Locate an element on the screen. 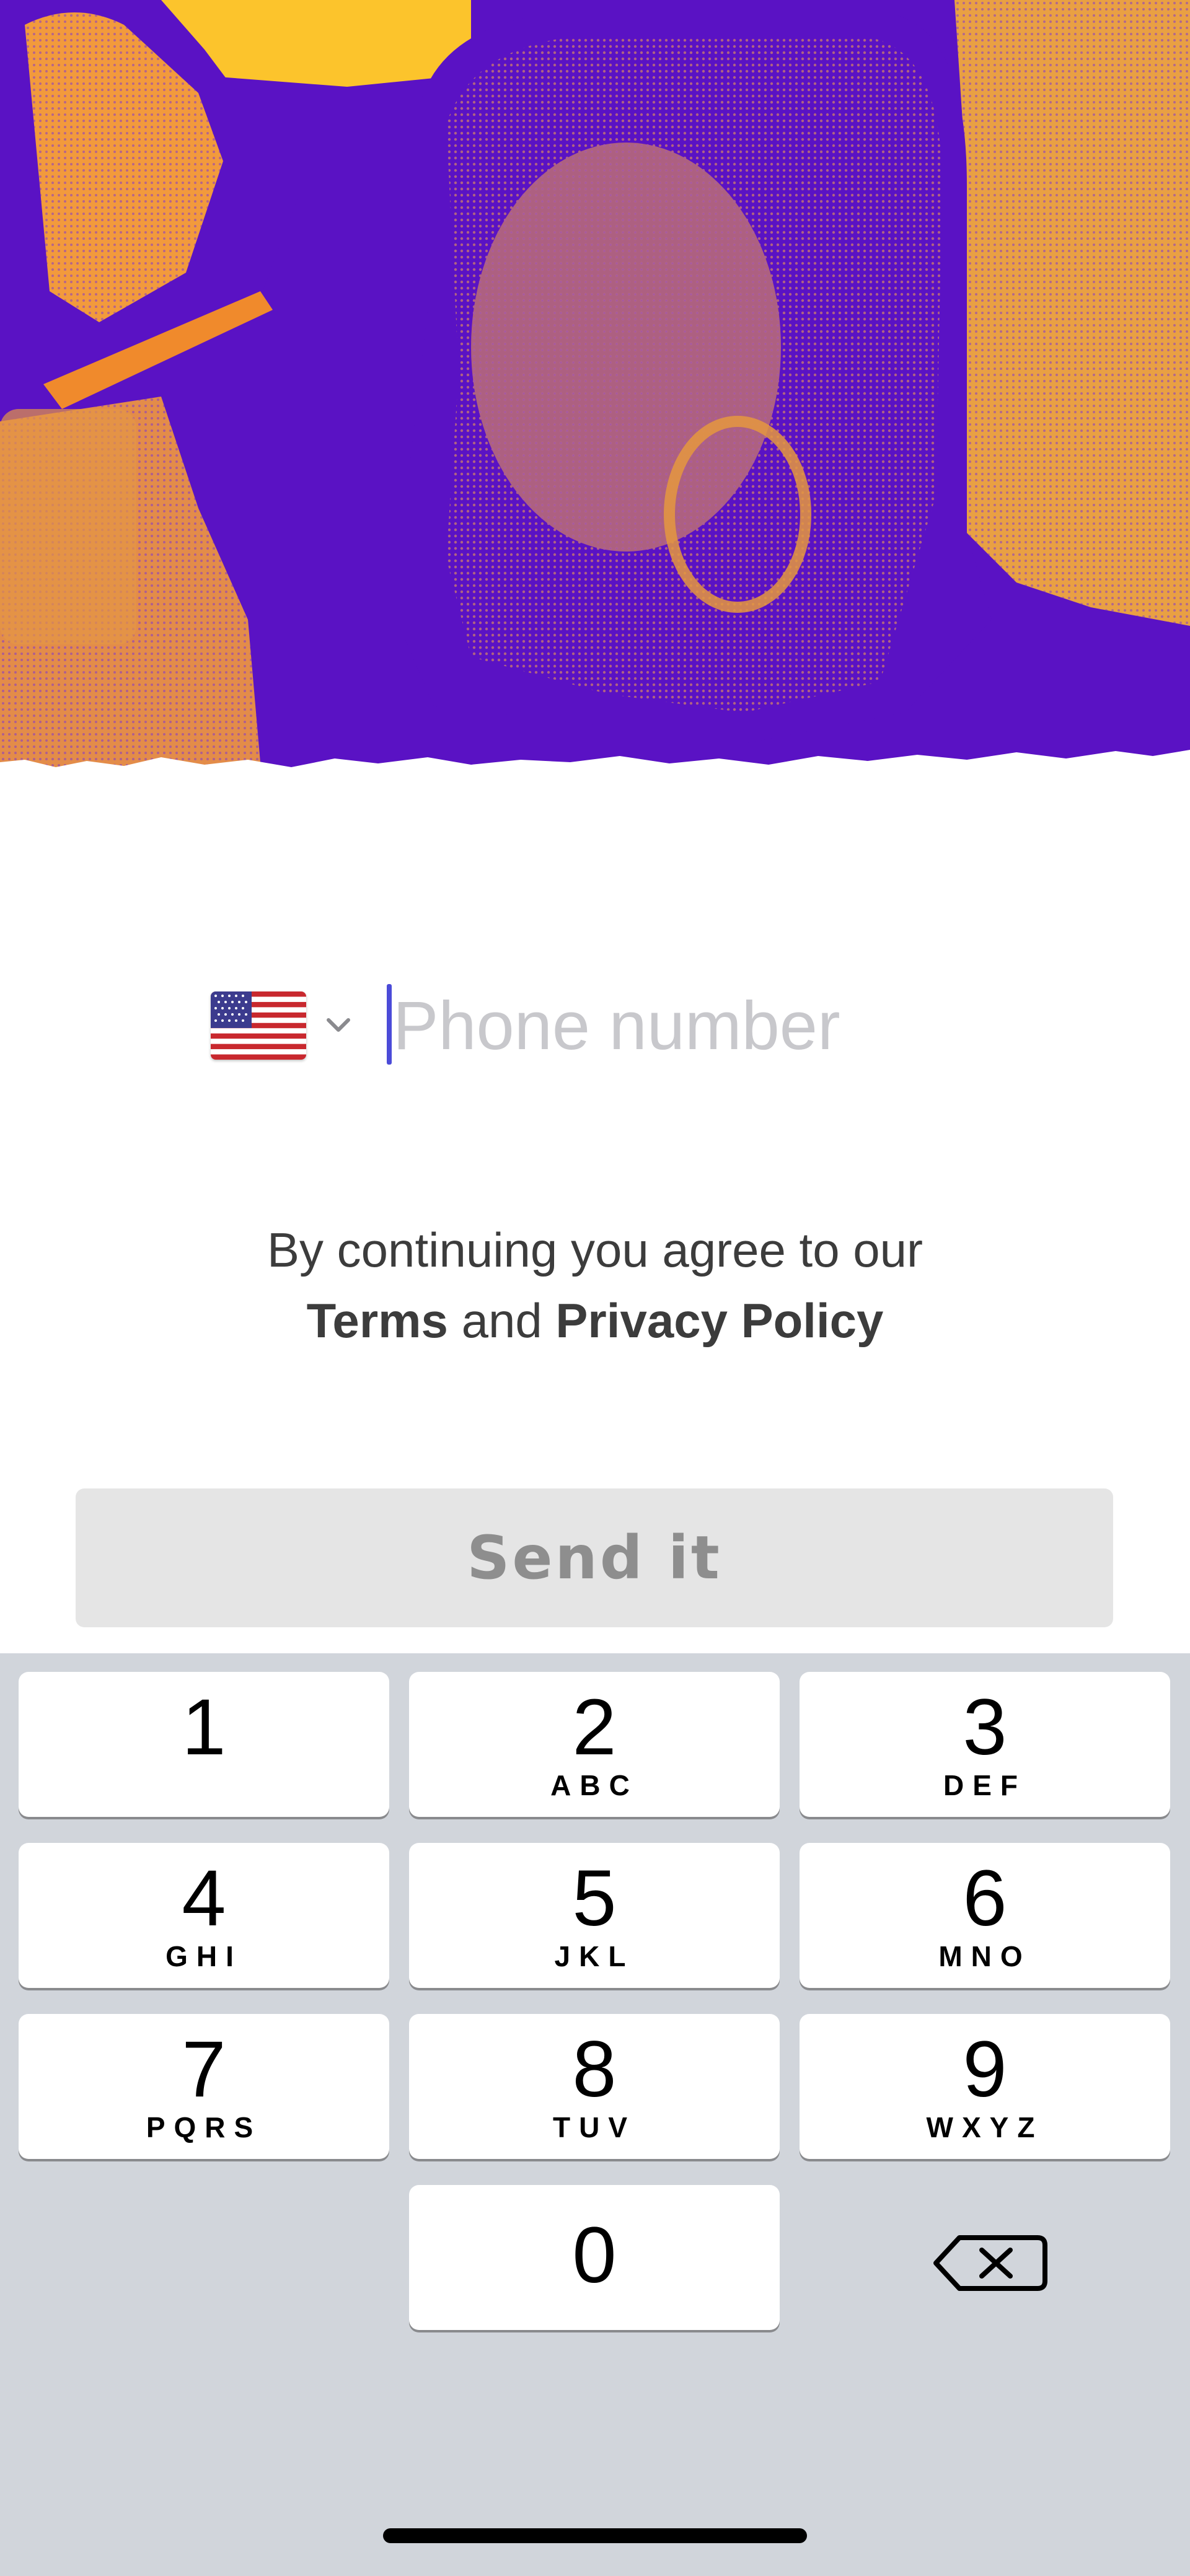  key-3: 3 DEF is located at coordinates (985, 1745).